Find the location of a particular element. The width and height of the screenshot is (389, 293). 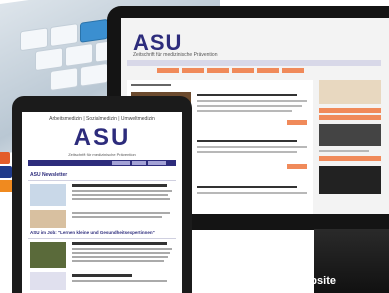

tablet-tagline: Zeitschrift für medizinische Prävention is located at coordinates (102, 154).